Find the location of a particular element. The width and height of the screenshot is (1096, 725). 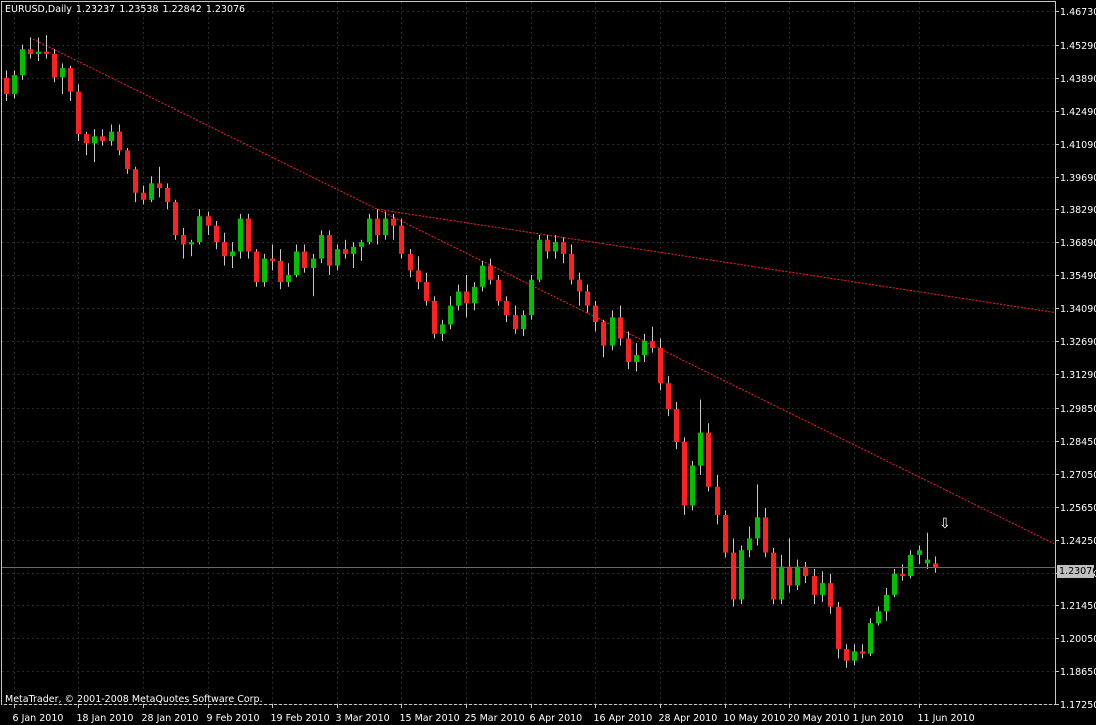

symbol-label: EURUSD,Daily is located at coordinates (38, 9).